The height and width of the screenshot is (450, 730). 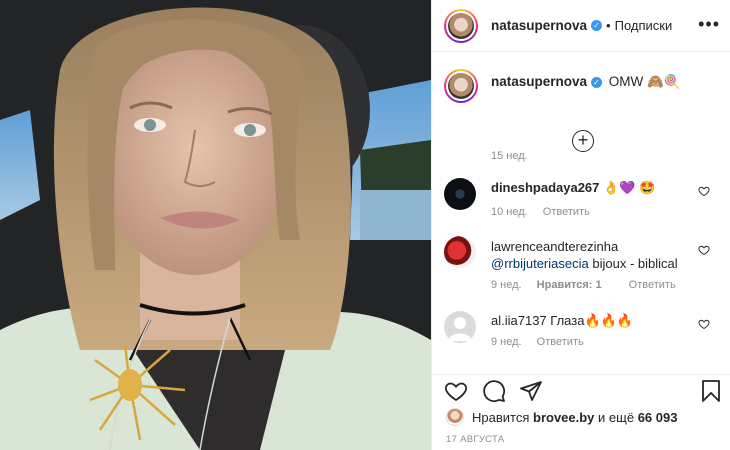 I want to click on caption-username: natasupernova, so click(x=539, y=81).